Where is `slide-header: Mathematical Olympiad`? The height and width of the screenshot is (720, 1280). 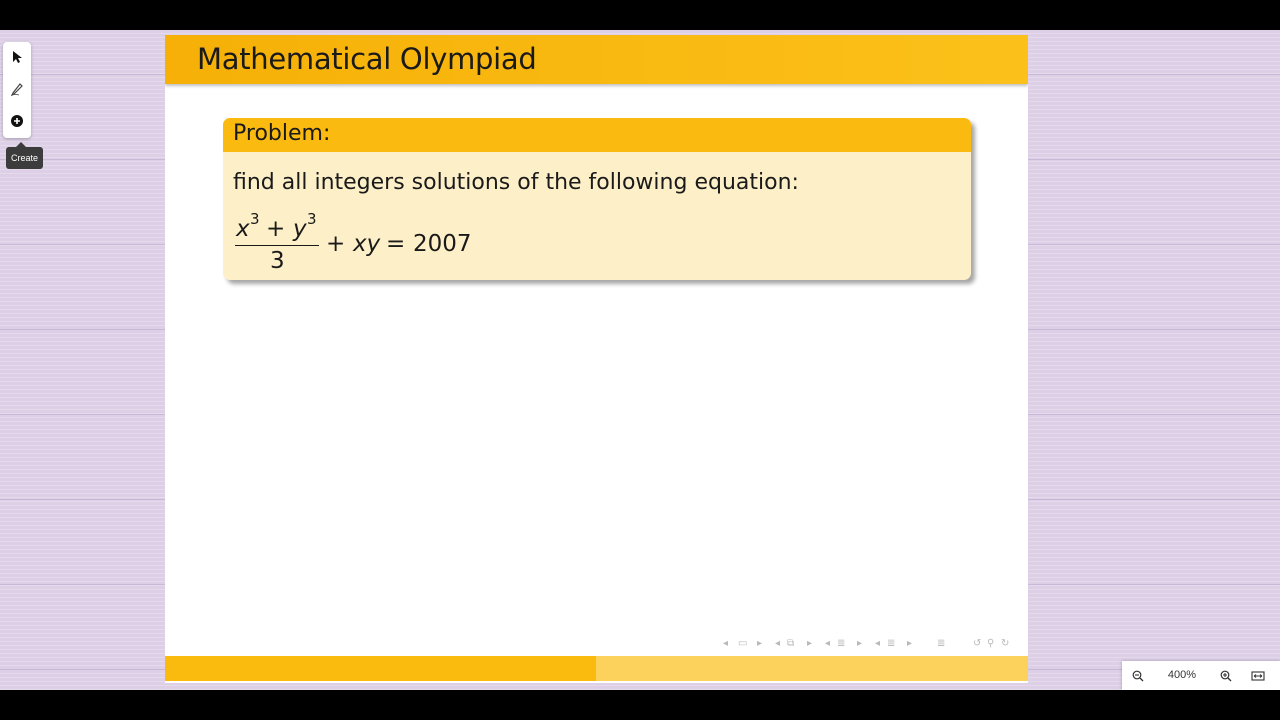
slide-header: Mathematical Olympiad is located at coordinates (596, 59).